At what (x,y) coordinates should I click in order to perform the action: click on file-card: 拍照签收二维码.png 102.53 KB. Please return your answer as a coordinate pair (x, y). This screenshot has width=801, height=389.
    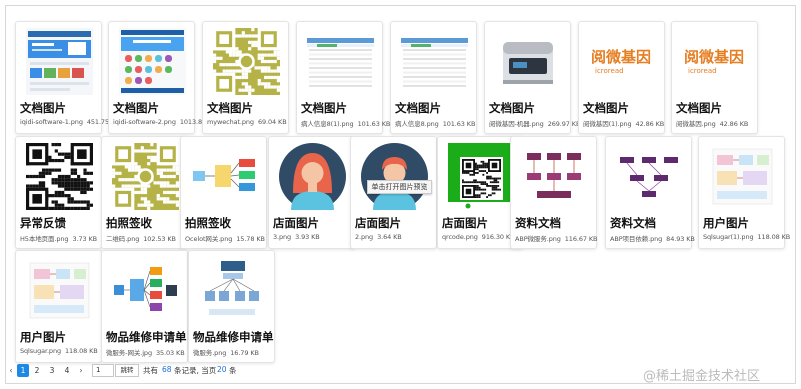
    Looking at the image, I should click on (144, 192).